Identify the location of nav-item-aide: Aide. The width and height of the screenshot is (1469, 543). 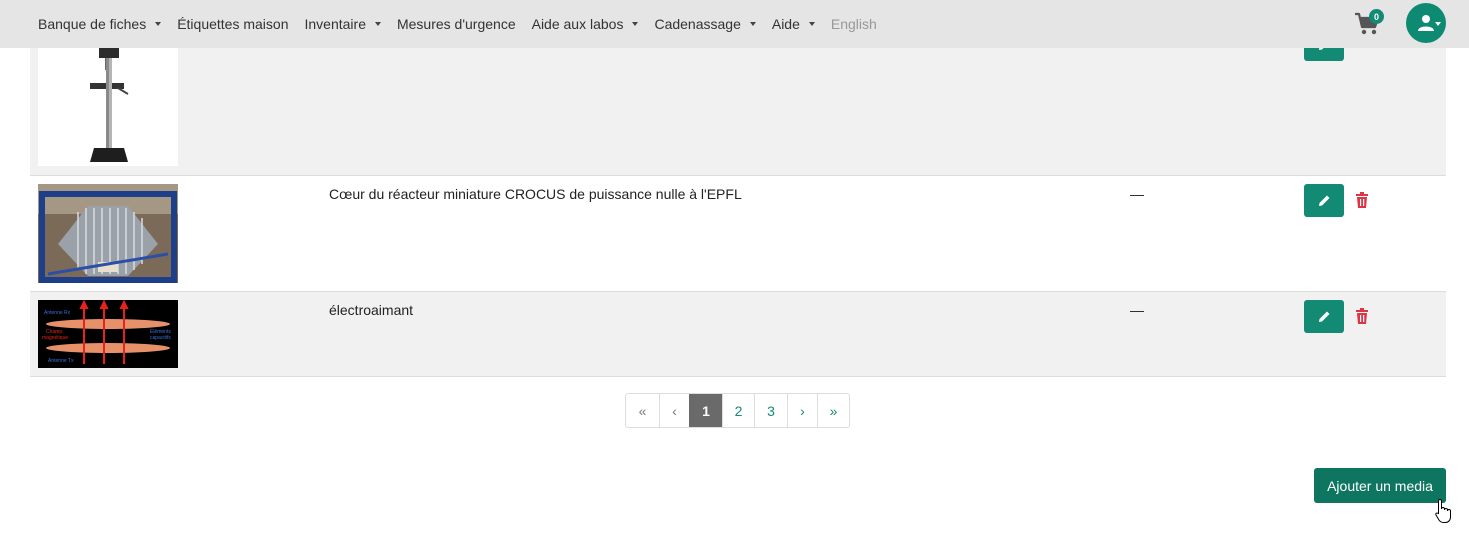
(793, 24).